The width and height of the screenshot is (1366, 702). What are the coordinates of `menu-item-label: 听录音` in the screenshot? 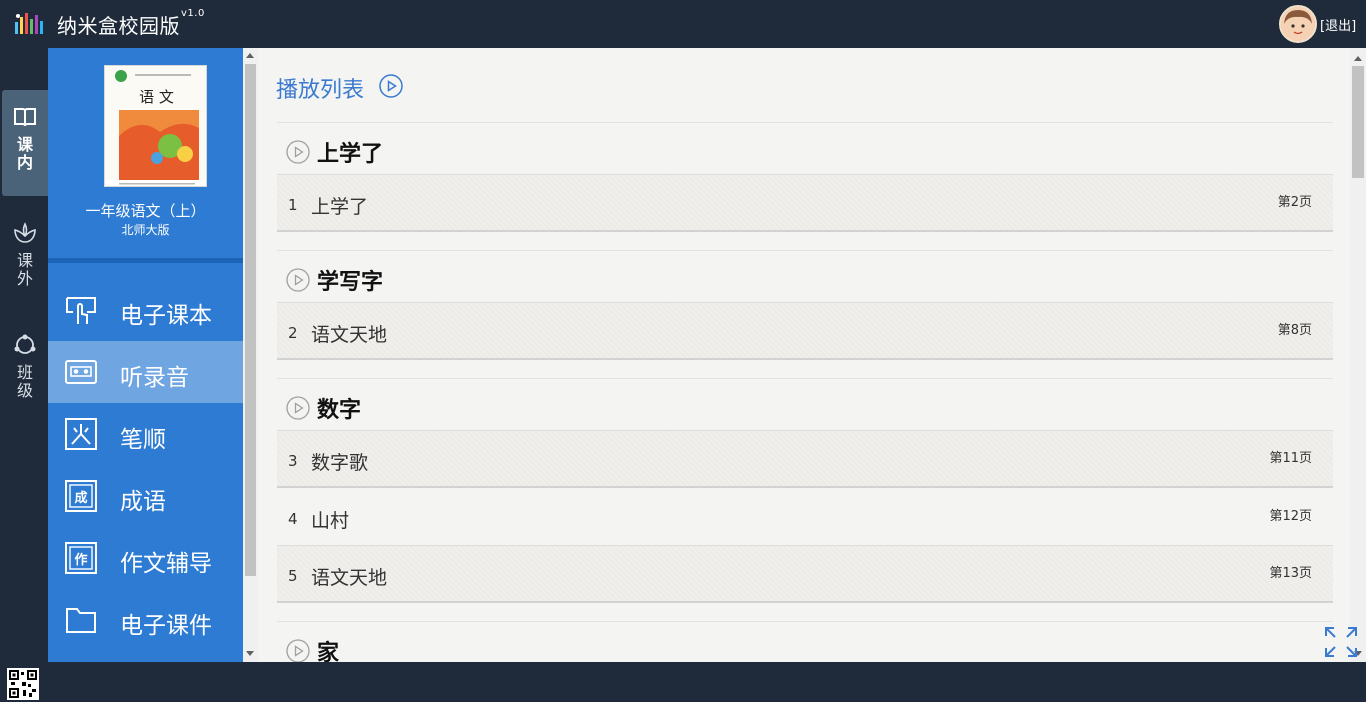 It's located at (154, 378).